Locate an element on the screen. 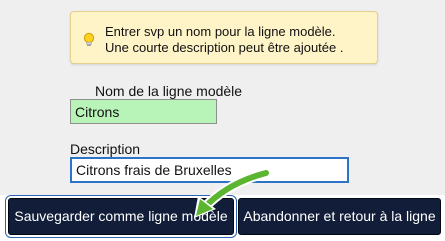 Image resolution: width=445 pixels, height=241 pixels. save-as-template-button: Sauvegarder comme ligne modèle is located at coordinates (121, 216).